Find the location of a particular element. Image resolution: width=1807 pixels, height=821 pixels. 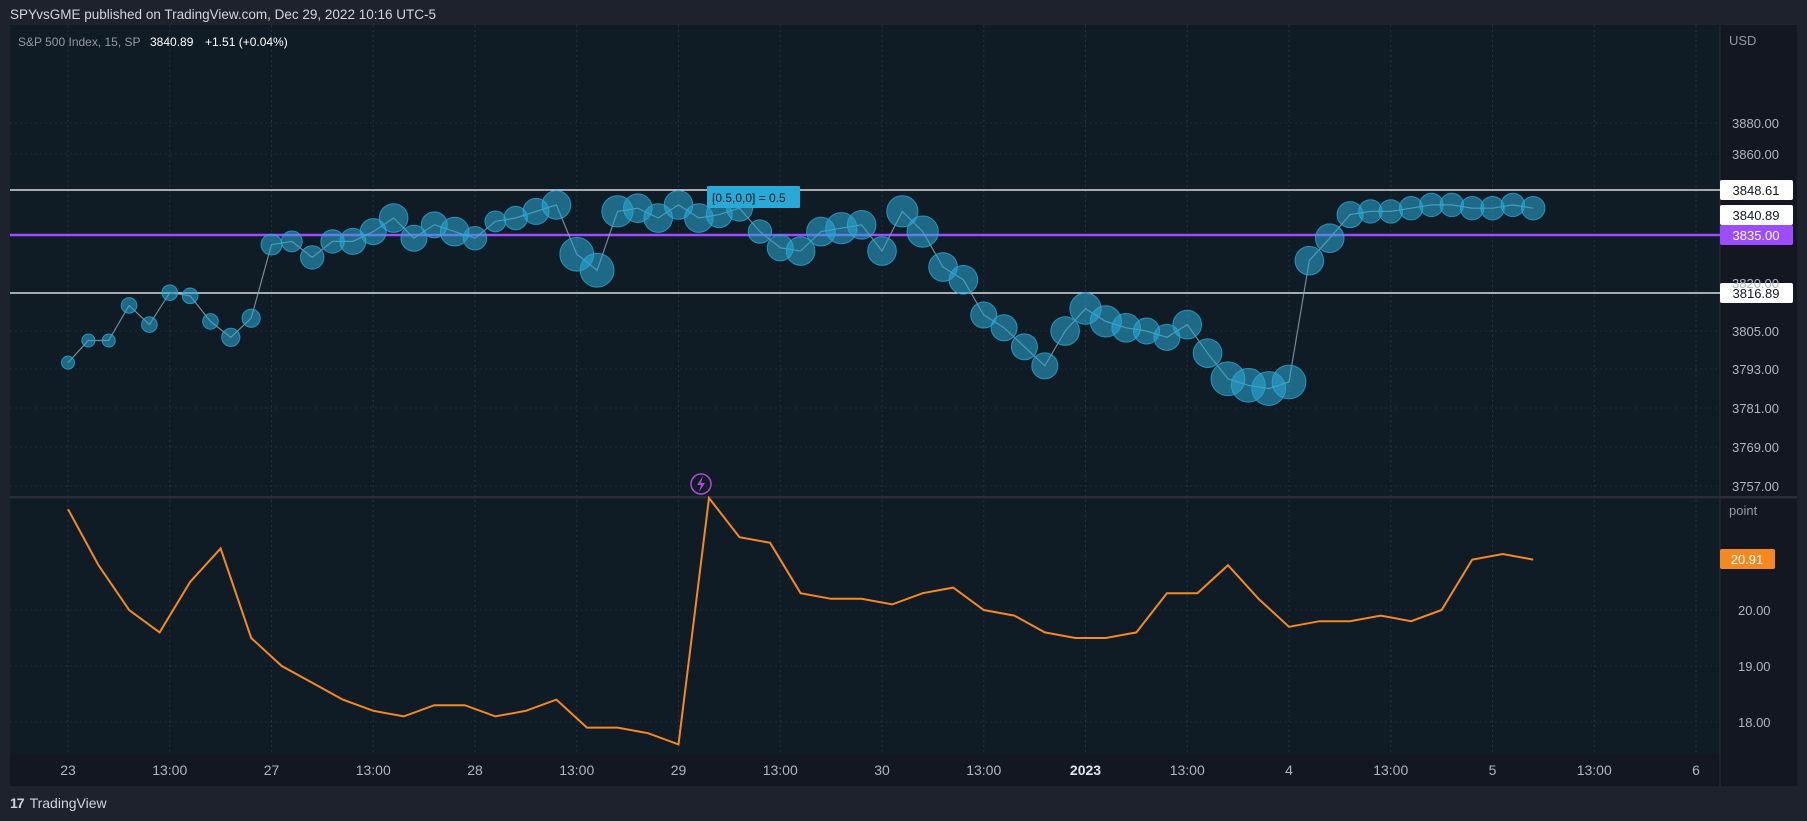

price-level-label: 3848.61 is located at coordinates (1756, 190).